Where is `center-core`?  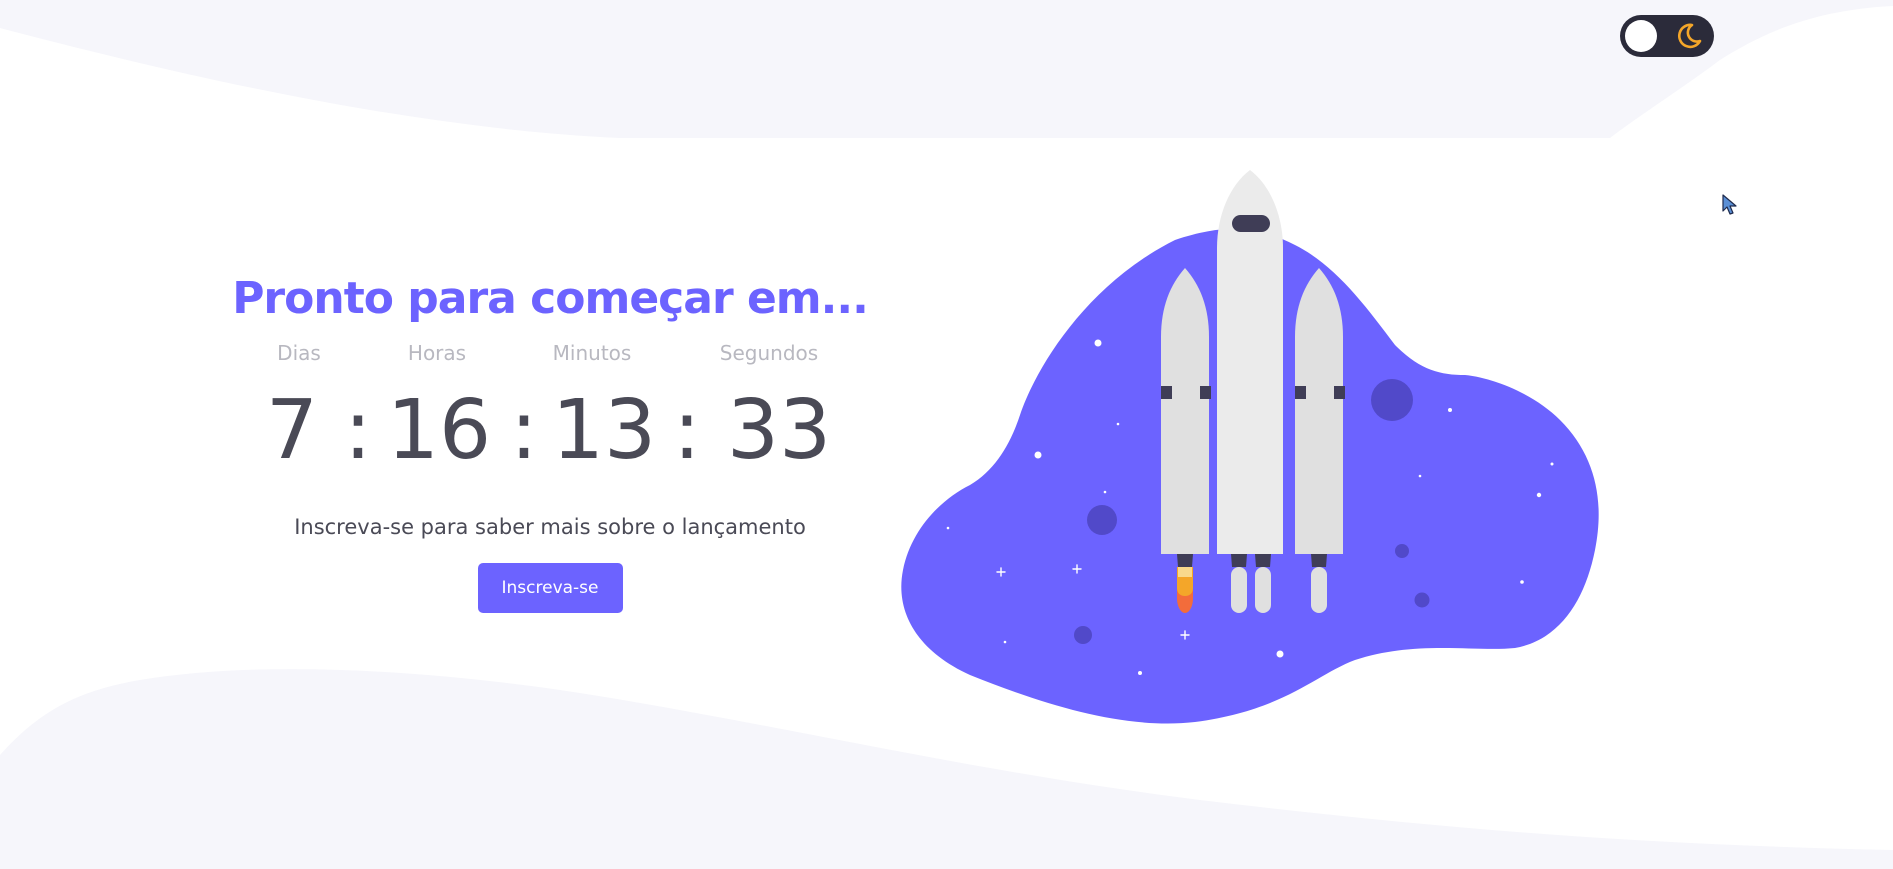 center-core is located at coordinates (1250, 391).